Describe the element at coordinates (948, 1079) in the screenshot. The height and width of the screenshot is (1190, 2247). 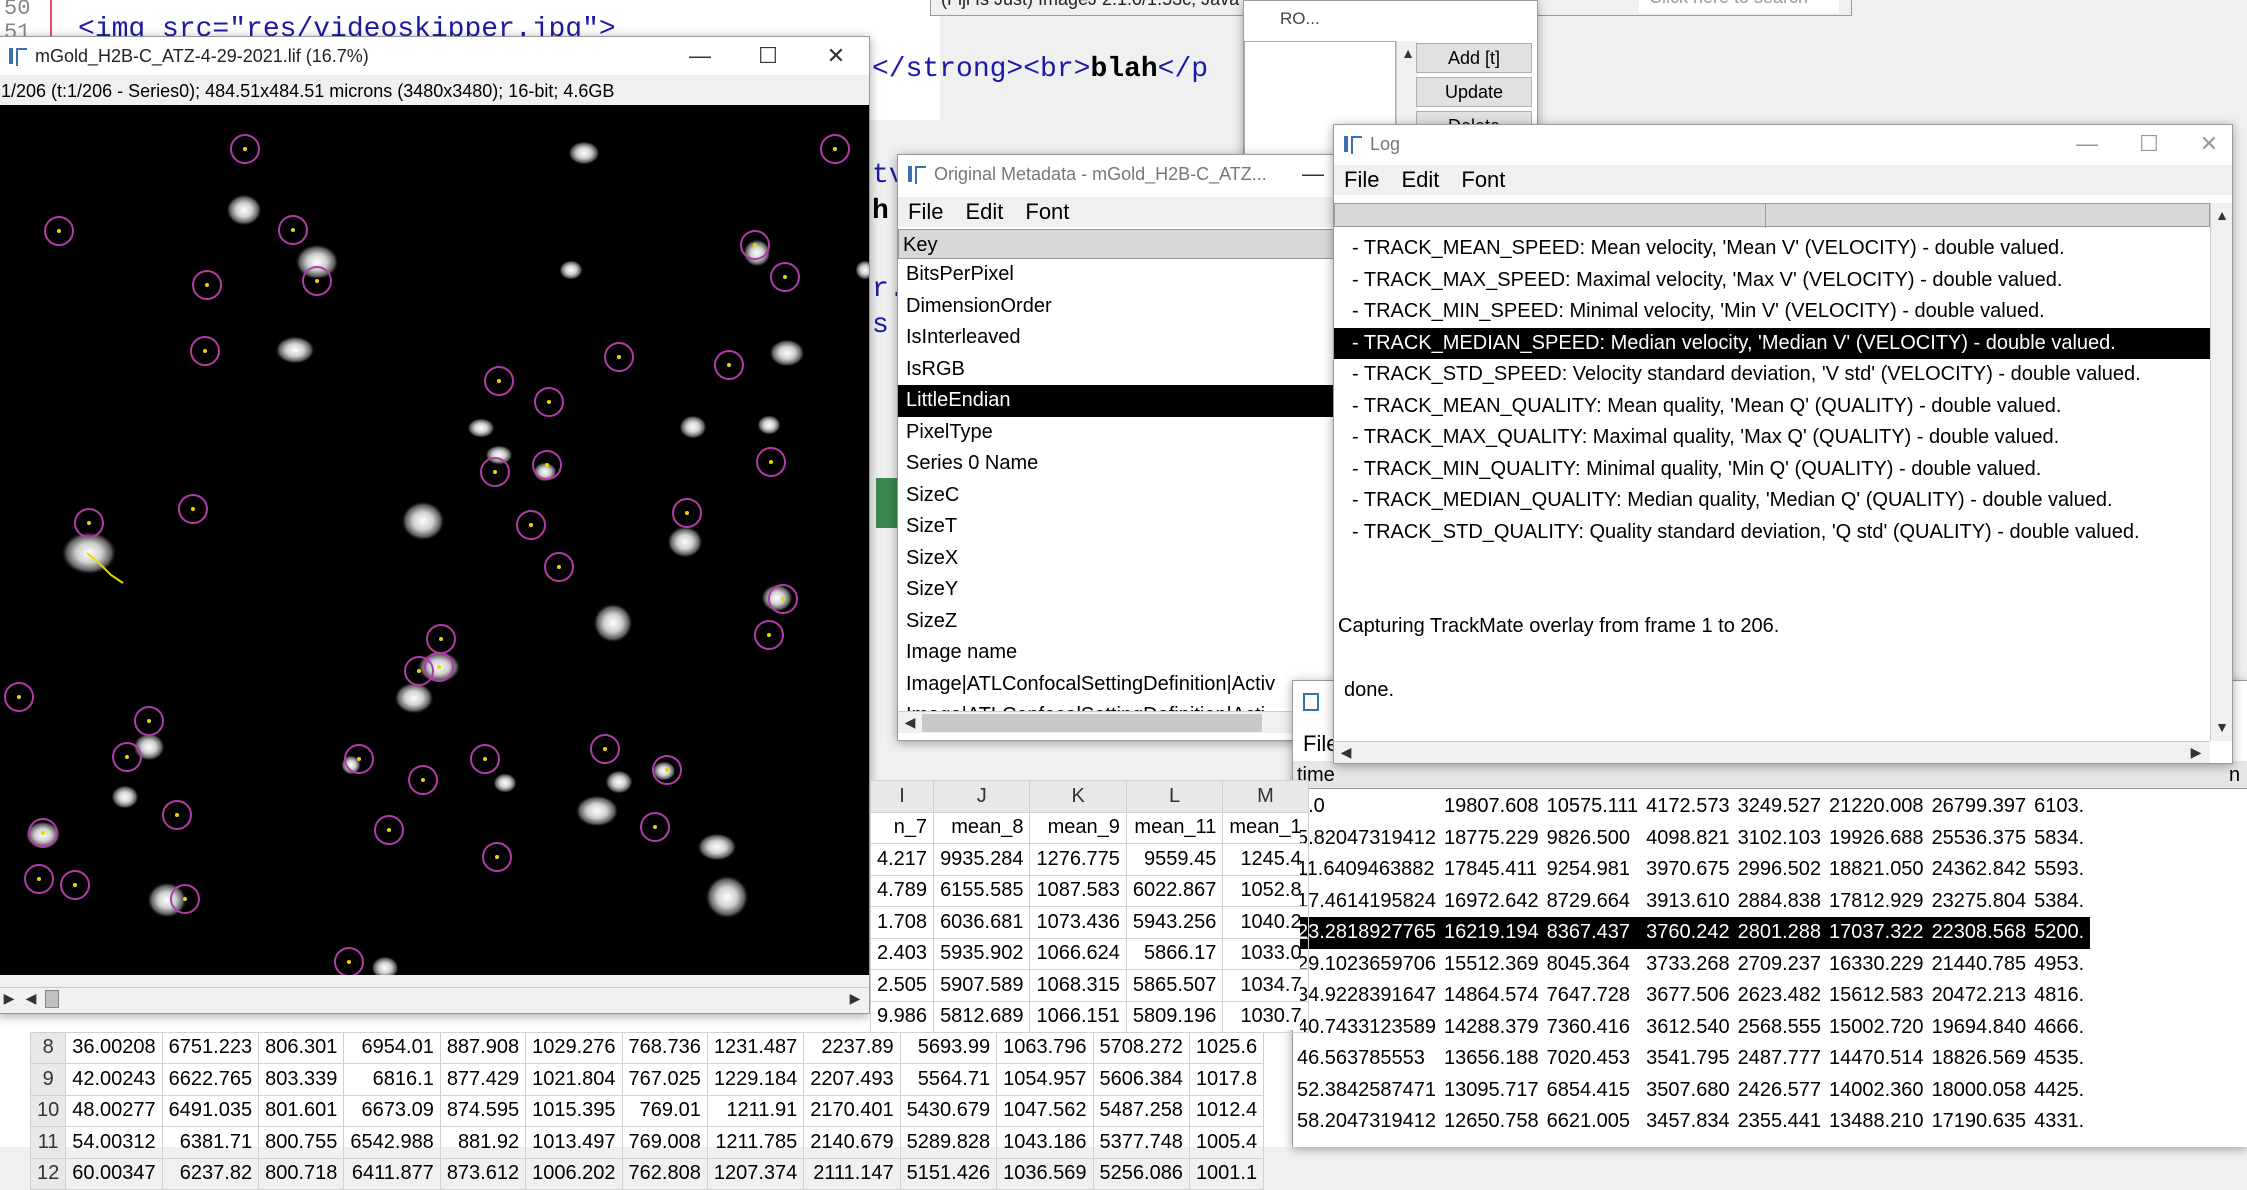
I see `sheet-cell: 5564.71` at that location.